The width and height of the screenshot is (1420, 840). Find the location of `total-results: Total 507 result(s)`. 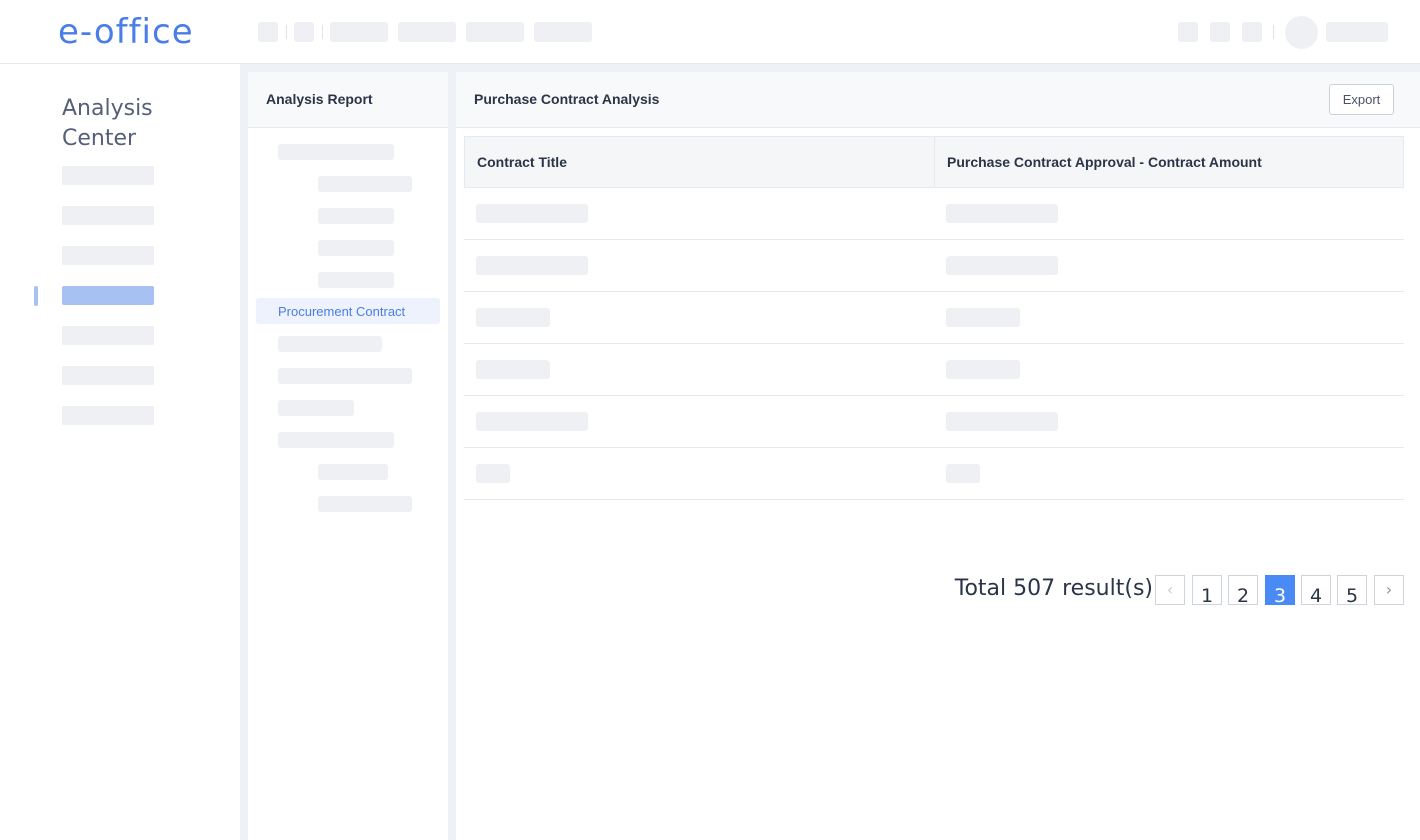

total-results: Total 507 result(s) is located at coordinates (1053, 588).